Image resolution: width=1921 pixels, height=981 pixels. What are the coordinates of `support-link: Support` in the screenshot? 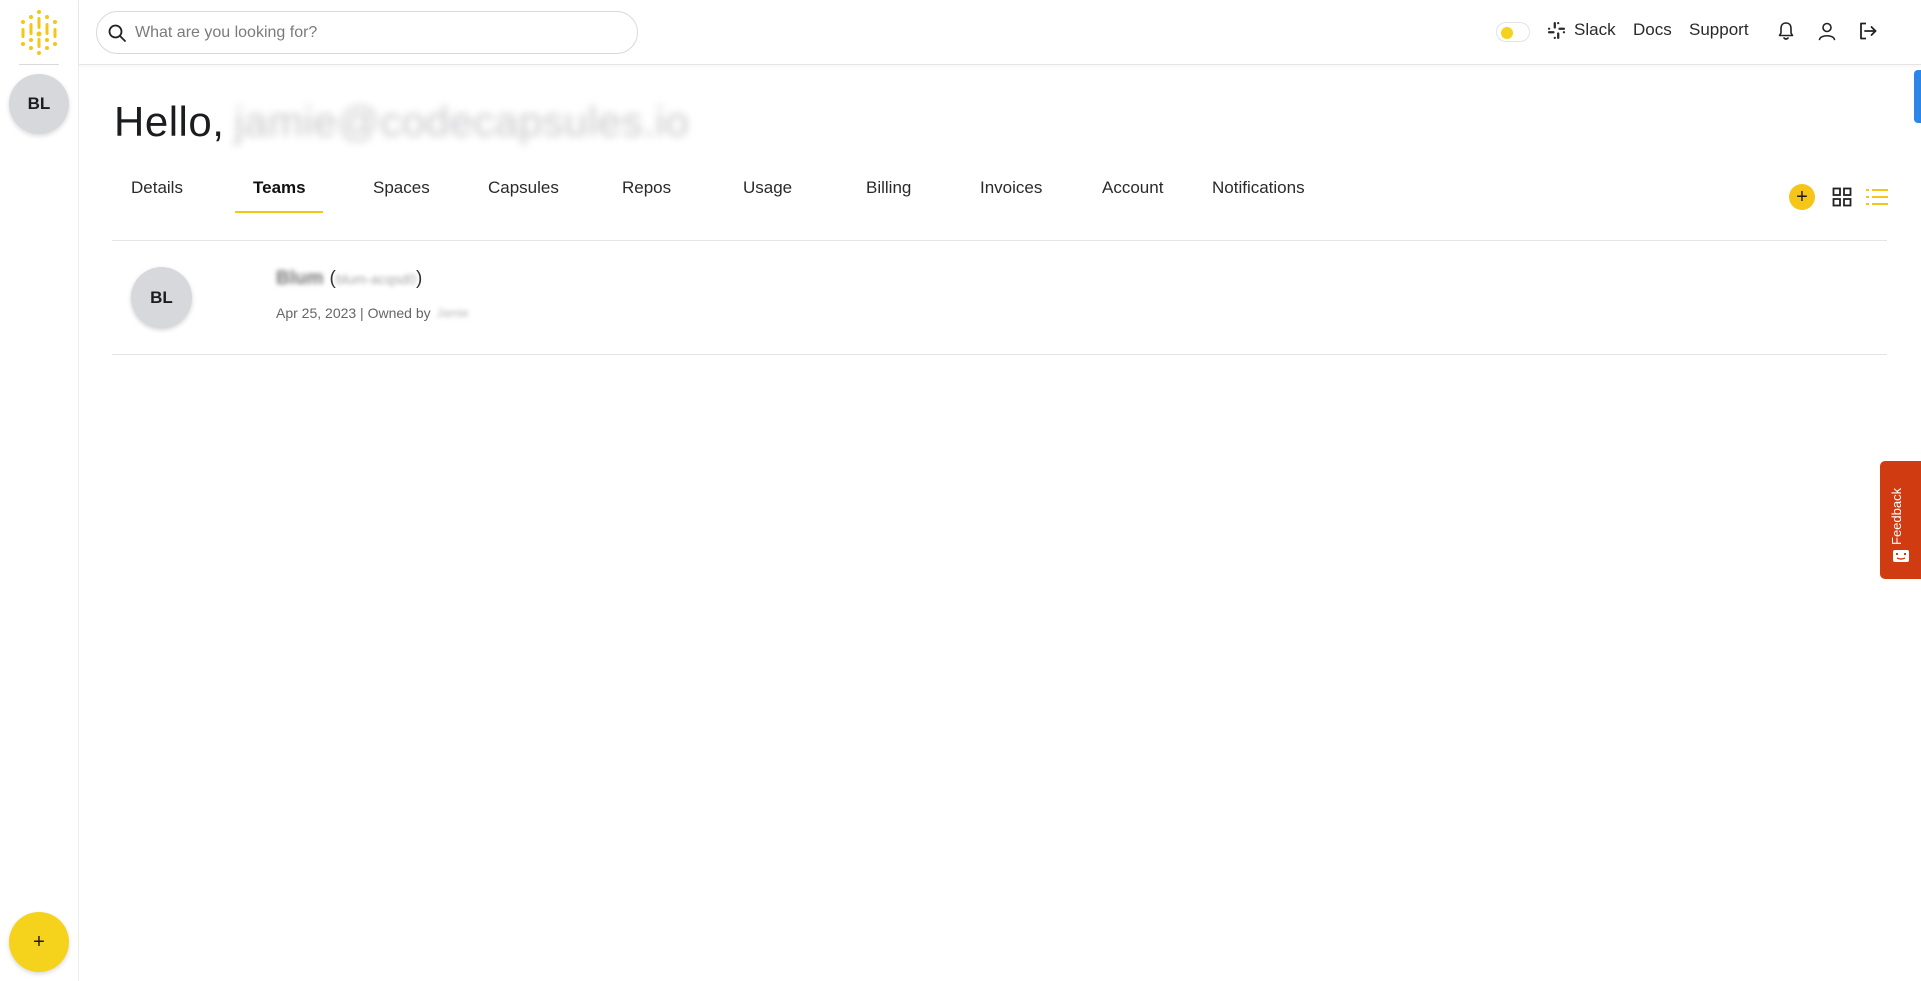 It's located at (1719, 30).